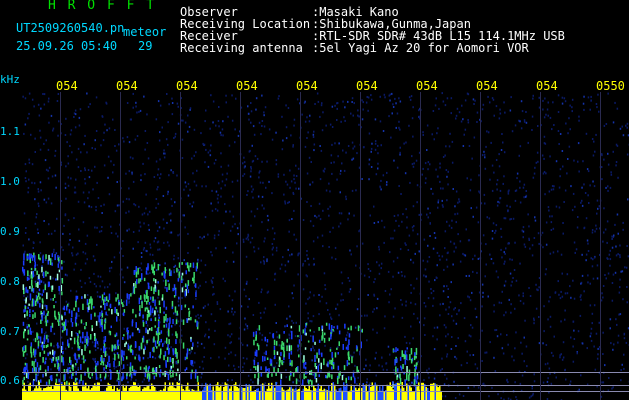 The image size is (629, 400). I want to click on x-tick-2: 054, so click(127, 86).